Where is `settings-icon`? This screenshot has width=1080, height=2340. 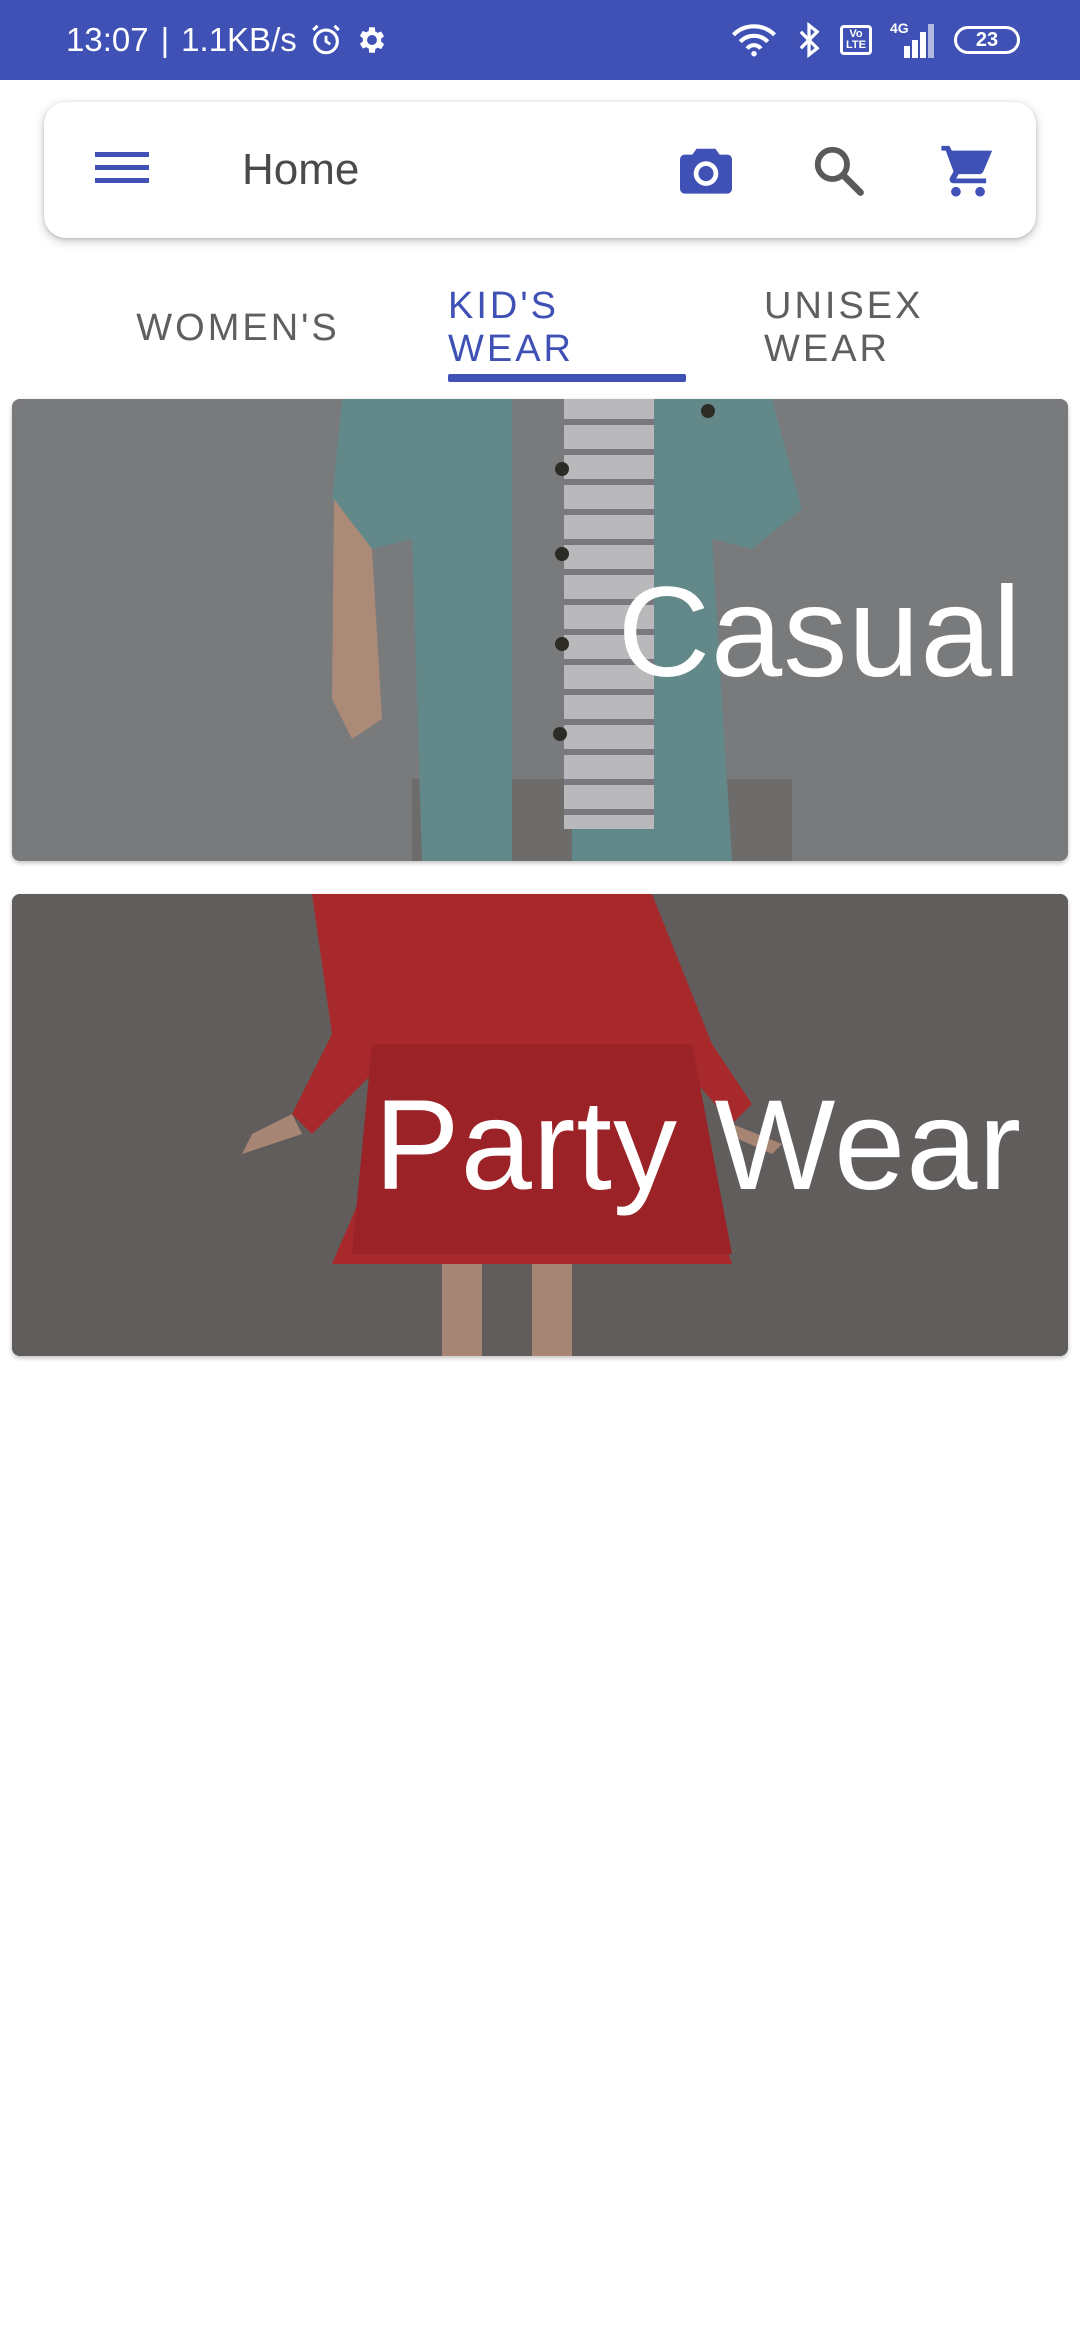
settings-icon is located at coordinates (372, 40).